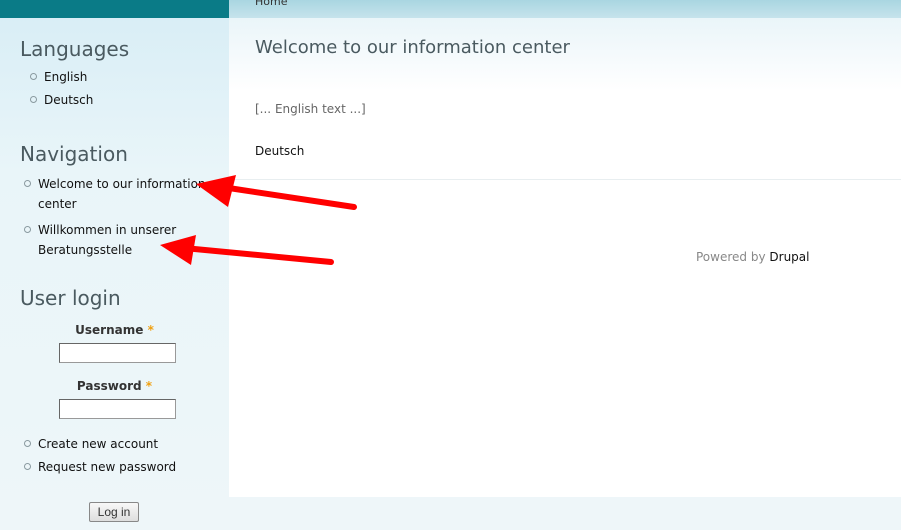 The height and width of the screenshot is (530, 901). What do you see at coordinates (271, 4) in the screenshot?
I see `breadcrumb-home-link: Home` at bounding box center [271, 4].